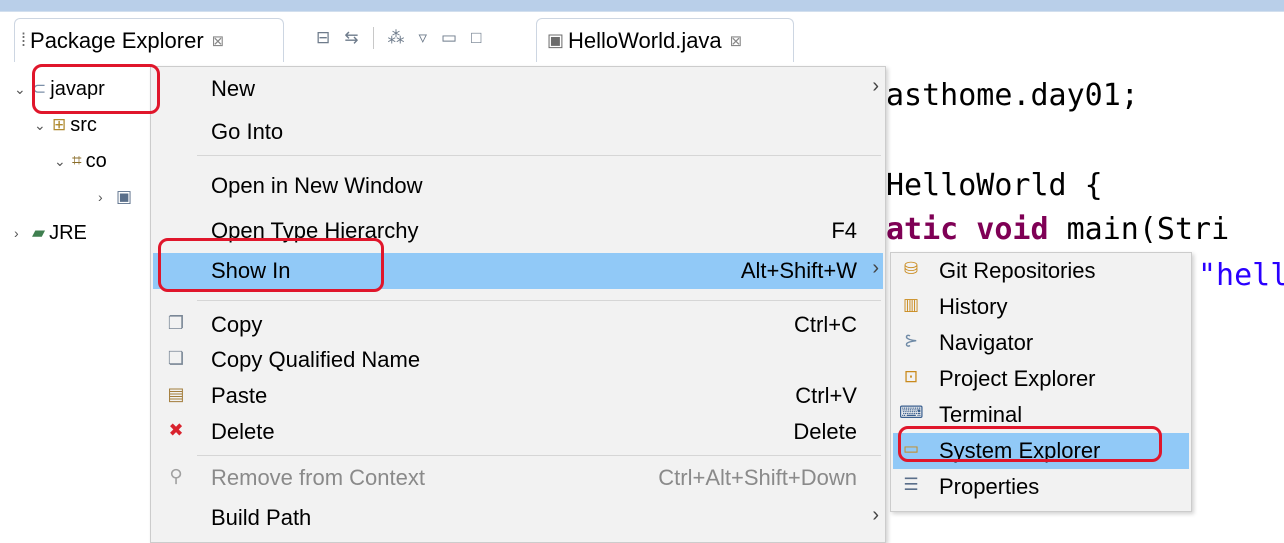 This screenshot has width=1284, height=543. I want to click on submenu-item-label: Navigator, so click(986, 342).